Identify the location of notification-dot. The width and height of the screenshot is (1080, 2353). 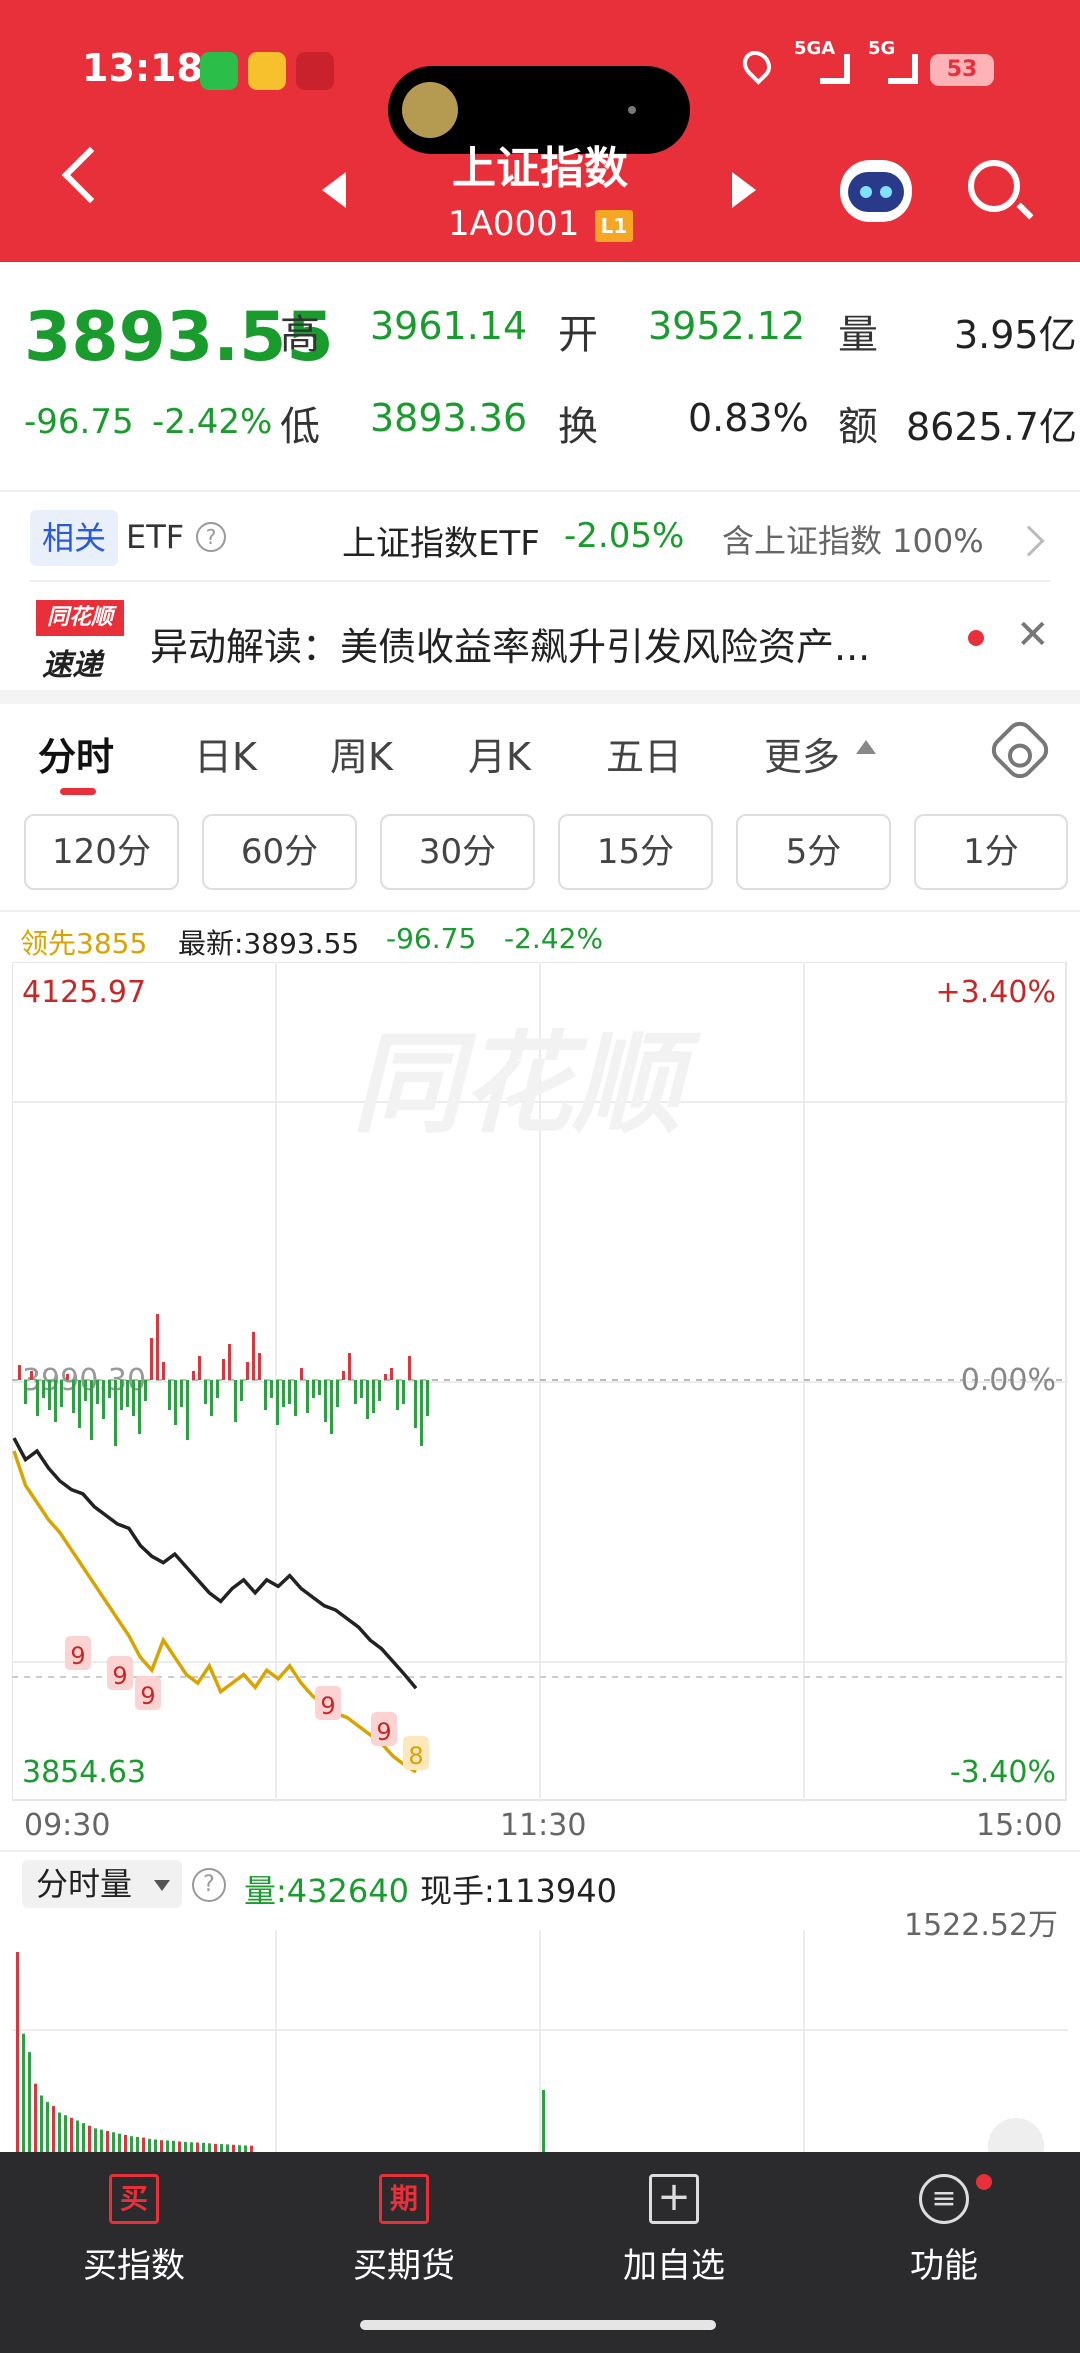
(984, 2182).